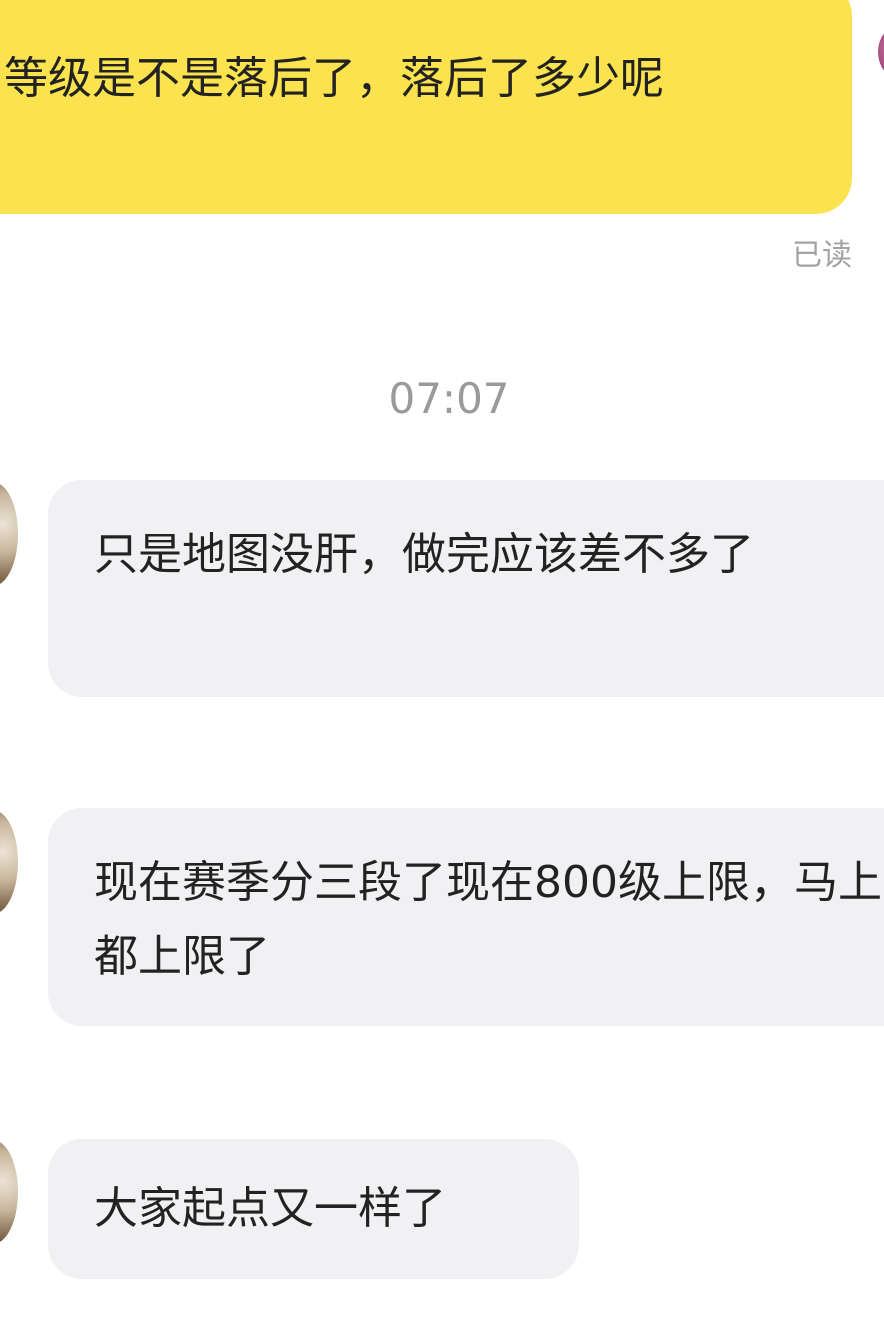 This screenshot has width=884, height=1344. I want to click on incoming-message-bubble: 大家起点又一样了, so click(313, 1209).